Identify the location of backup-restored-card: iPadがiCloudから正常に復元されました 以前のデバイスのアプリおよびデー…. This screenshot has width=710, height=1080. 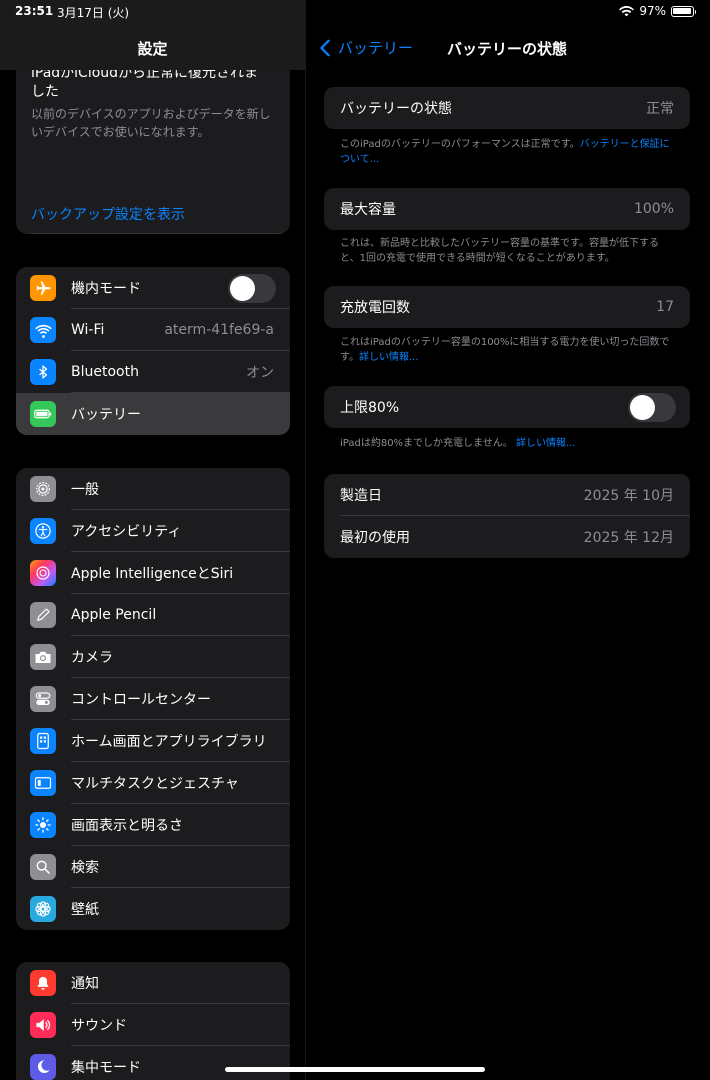
(153, 138).